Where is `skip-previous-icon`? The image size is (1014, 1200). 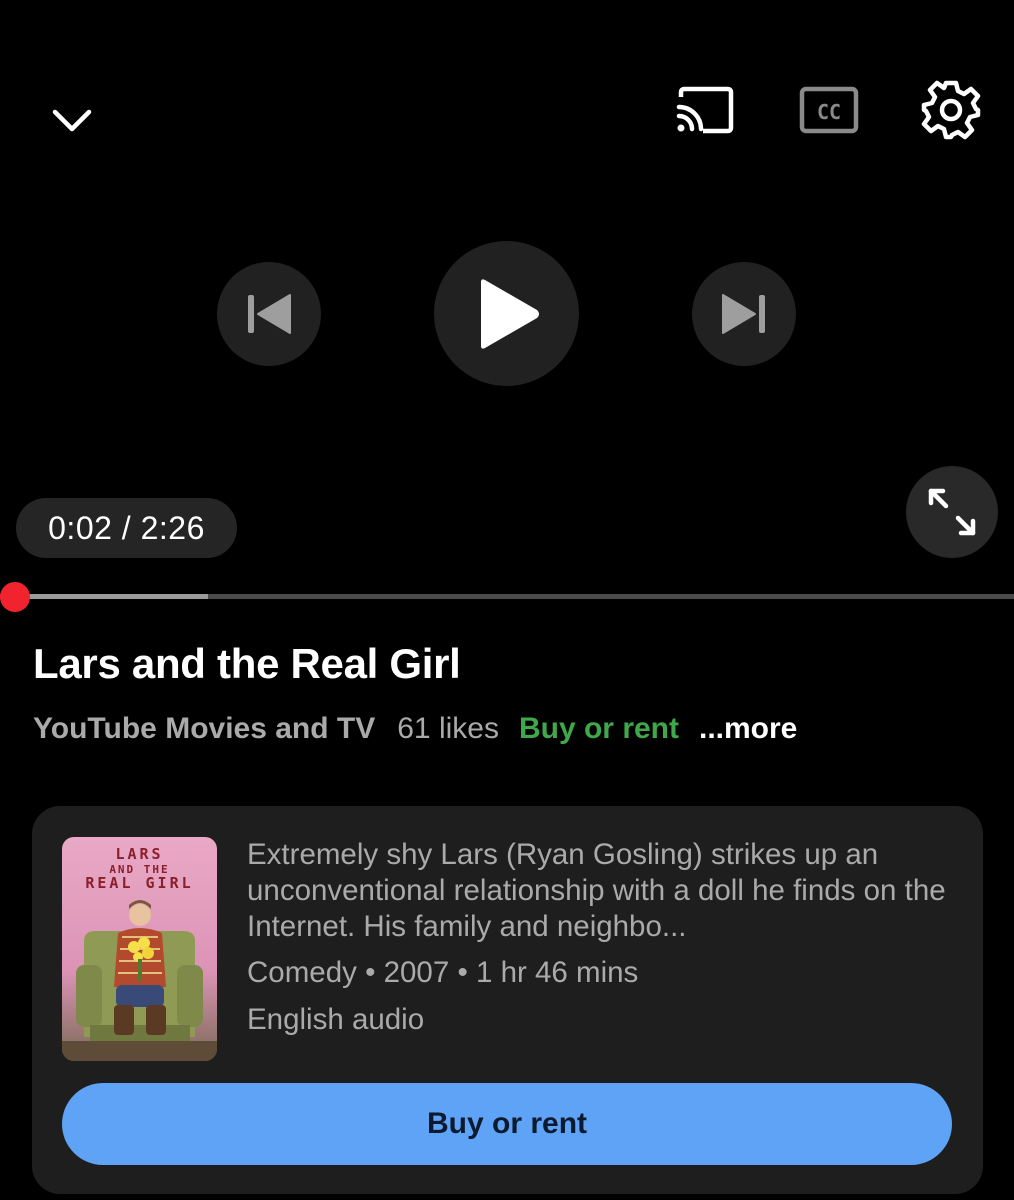
skip-previous-icon is located at coordinates (269, 314).